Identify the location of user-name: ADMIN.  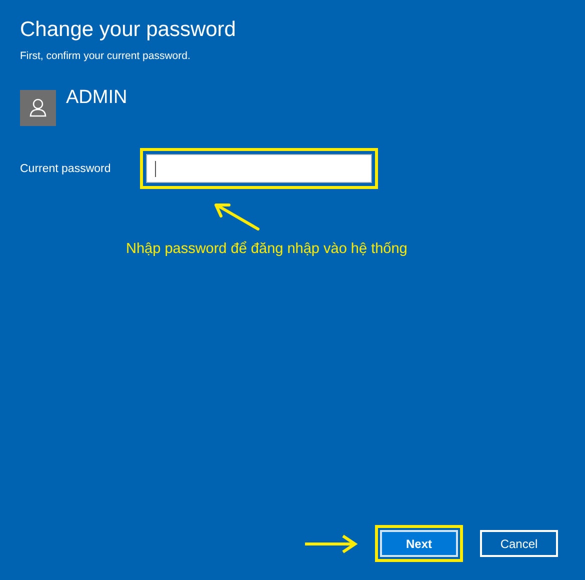
(97, 98).